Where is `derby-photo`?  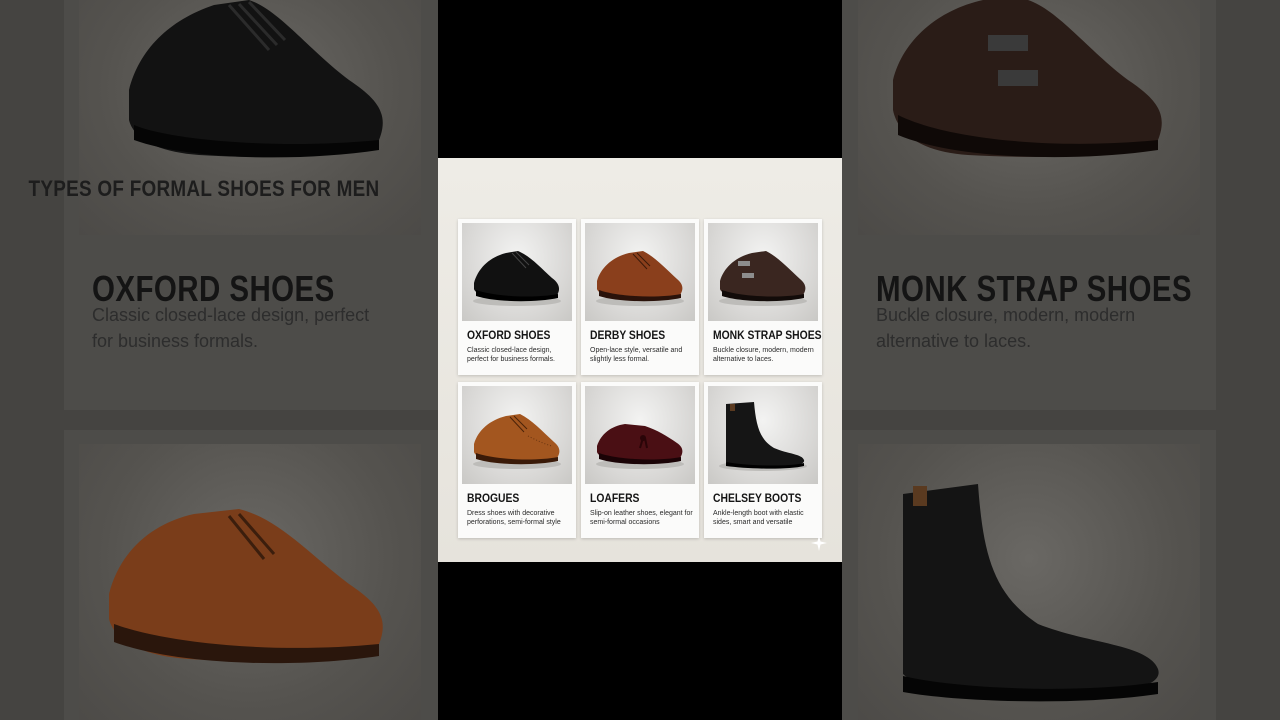
derby-photo is located at coordinates (640, 272).